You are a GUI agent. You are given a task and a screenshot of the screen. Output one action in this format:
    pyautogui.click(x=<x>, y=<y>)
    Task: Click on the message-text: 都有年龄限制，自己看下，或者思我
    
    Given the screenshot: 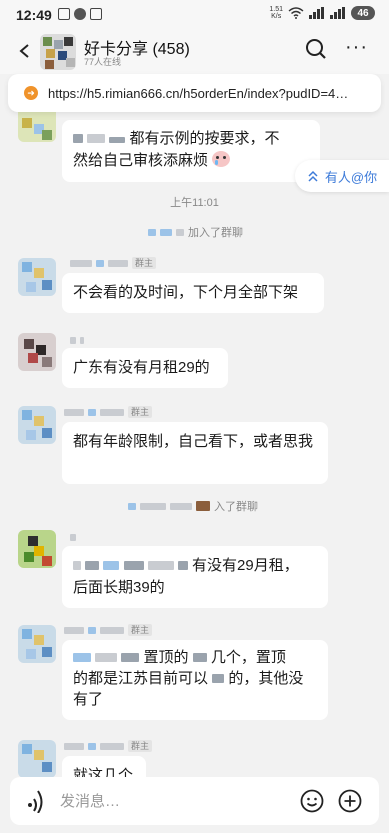 What is the action you would take?
    pyautogui.click(x=193, y=441)
    